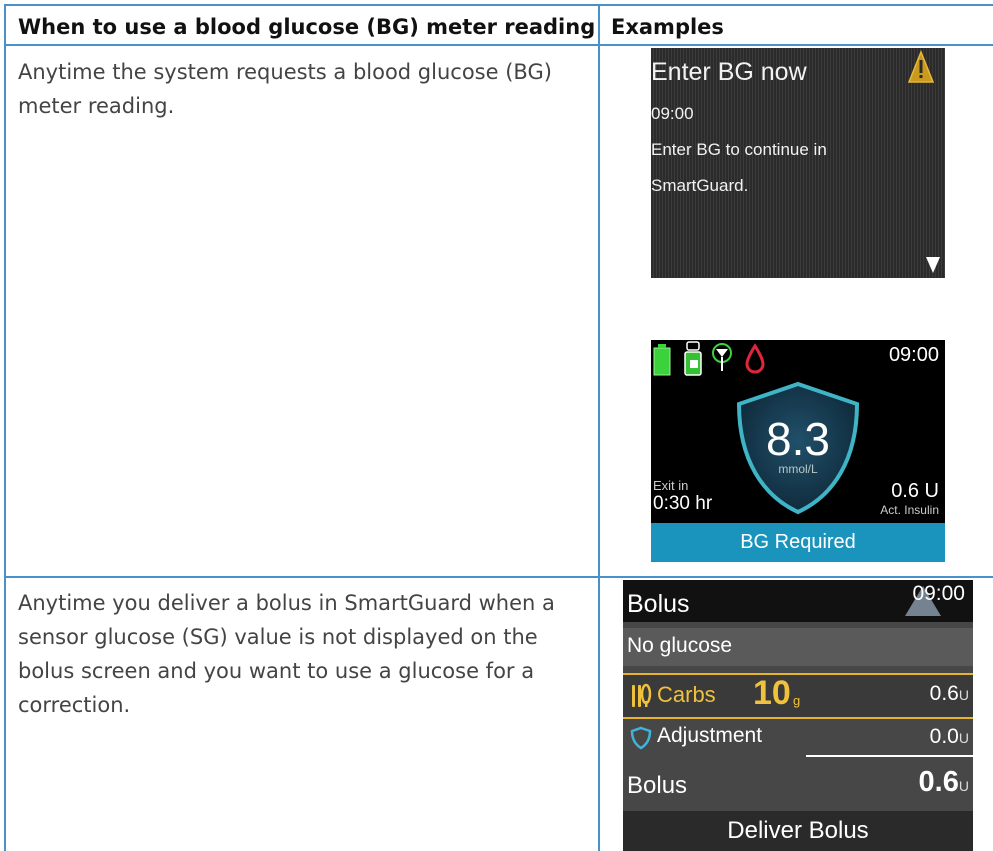  What do you see at coordinates (599, 427) in the screenshot?
I see `table-column-divider` at bounding box center [599, 427].